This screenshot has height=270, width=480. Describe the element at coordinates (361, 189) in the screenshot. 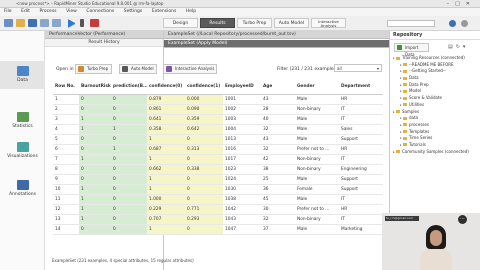

I see `table-cell: Support` at that location.